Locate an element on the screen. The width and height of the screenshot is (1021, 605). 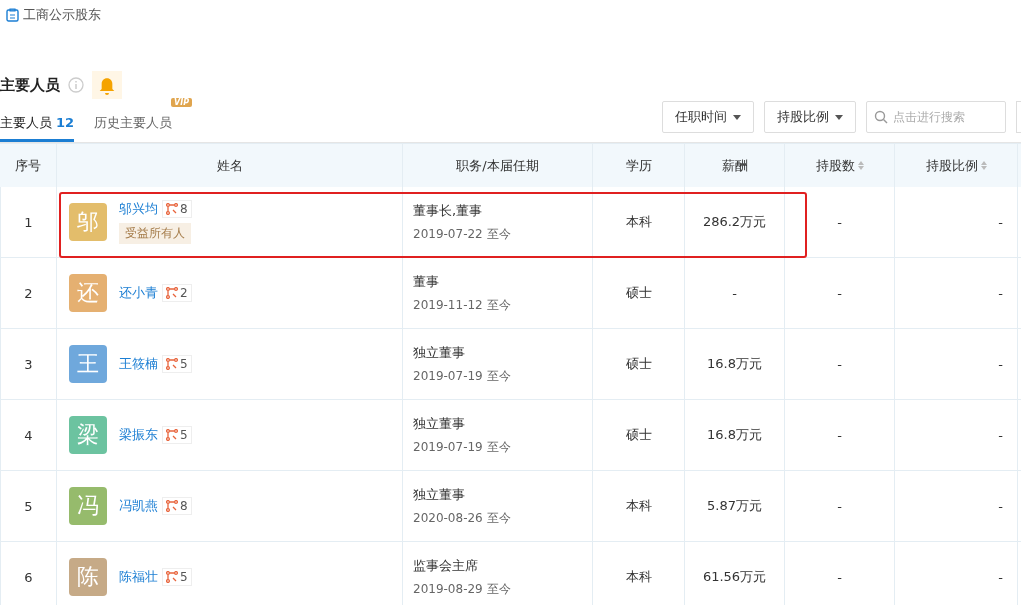
row-number: 5 is located at coordinates (28, 506).